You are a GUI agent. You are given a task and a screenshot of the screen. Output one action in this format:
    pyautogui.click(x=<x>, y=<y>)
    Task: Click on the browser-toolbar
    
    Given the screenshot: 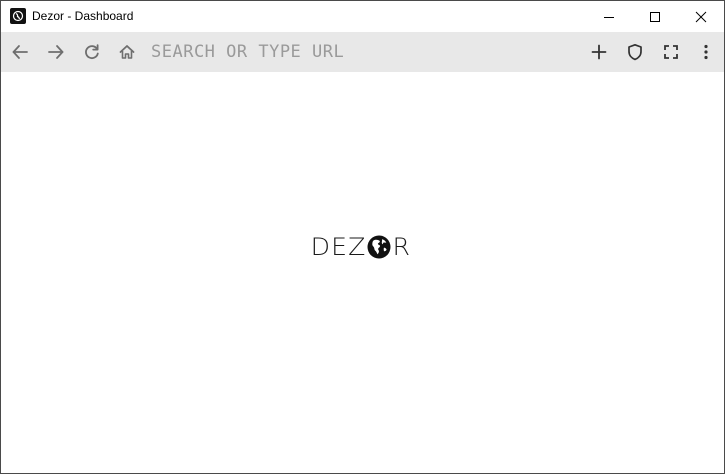 What is the action you would take?
    pyautogui.click(x=362, y=52)
    